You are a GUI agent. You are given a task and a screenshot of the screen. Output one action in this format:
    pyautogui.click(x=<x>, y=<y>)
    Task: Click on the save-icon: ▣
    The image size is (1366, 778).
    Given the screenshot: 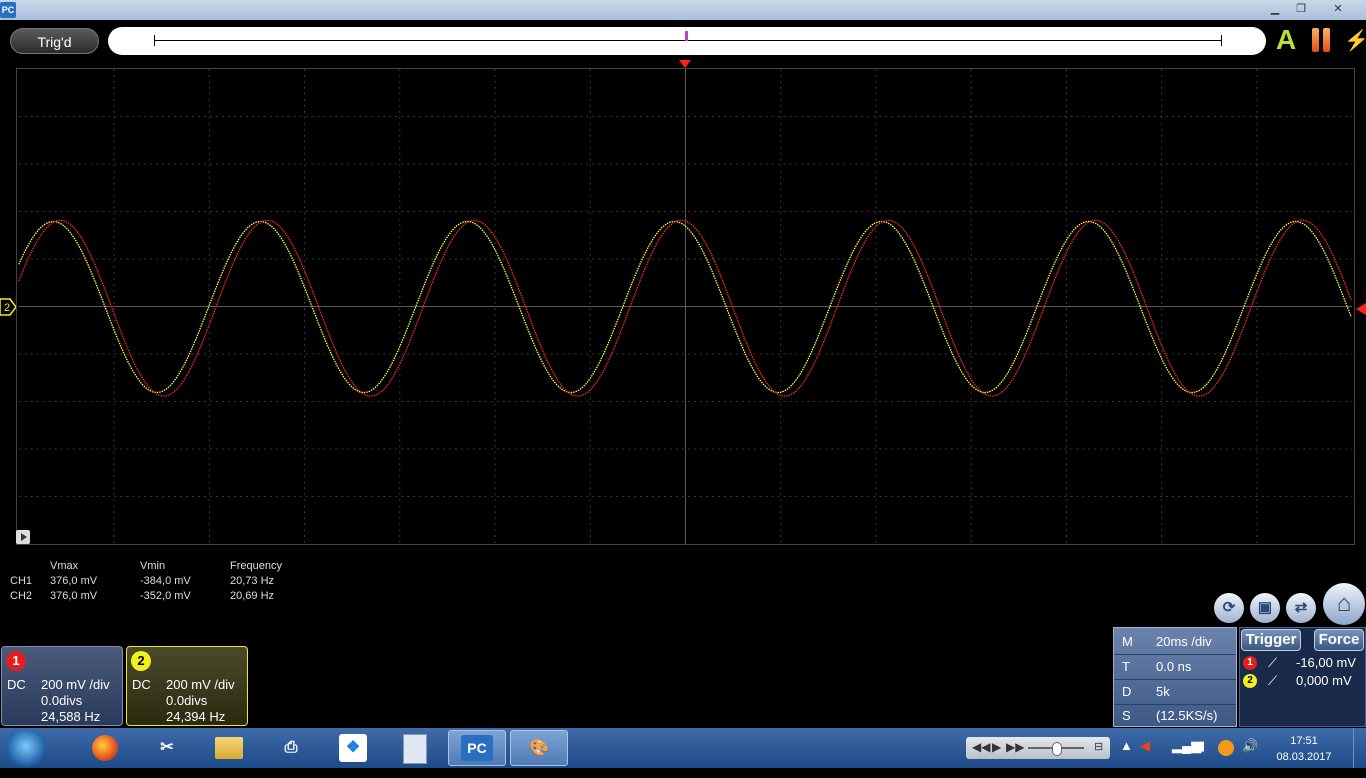 What is the action you would take?
    pyautogui.click(x=1265, y=608)
    